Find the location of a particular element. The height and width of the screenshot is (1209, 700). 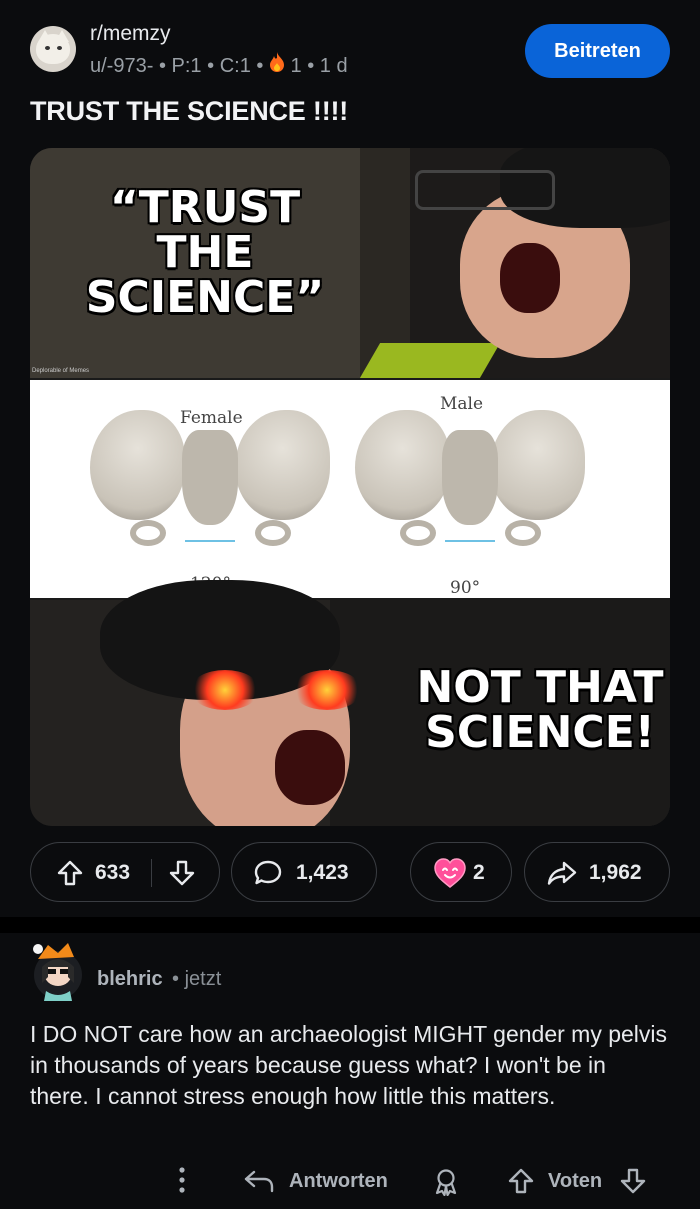

post-action-bar: 633 1,423 2 1,962 is located at coordinates (350, 872).